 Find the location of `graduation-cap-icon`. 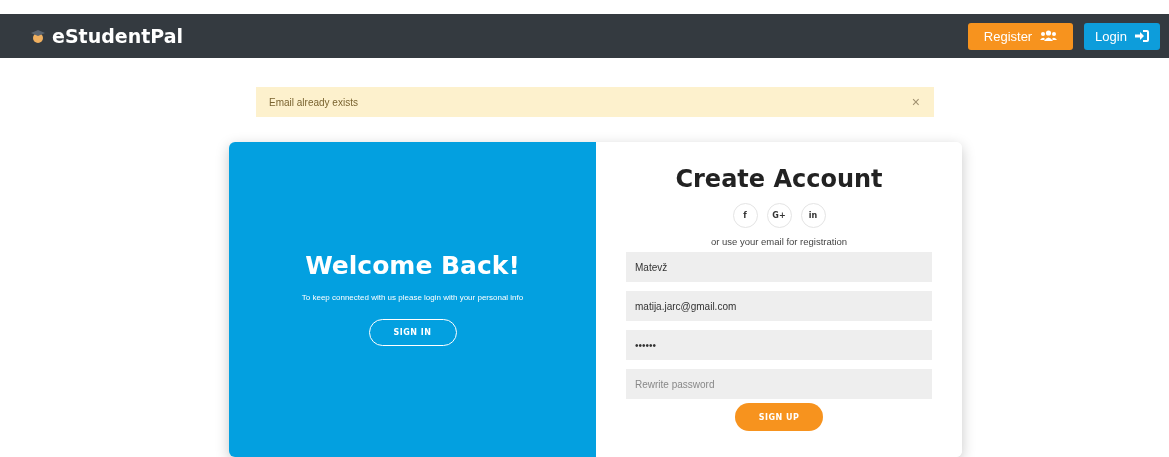

graduation-cap-icon is located at coordinates (38, 36).